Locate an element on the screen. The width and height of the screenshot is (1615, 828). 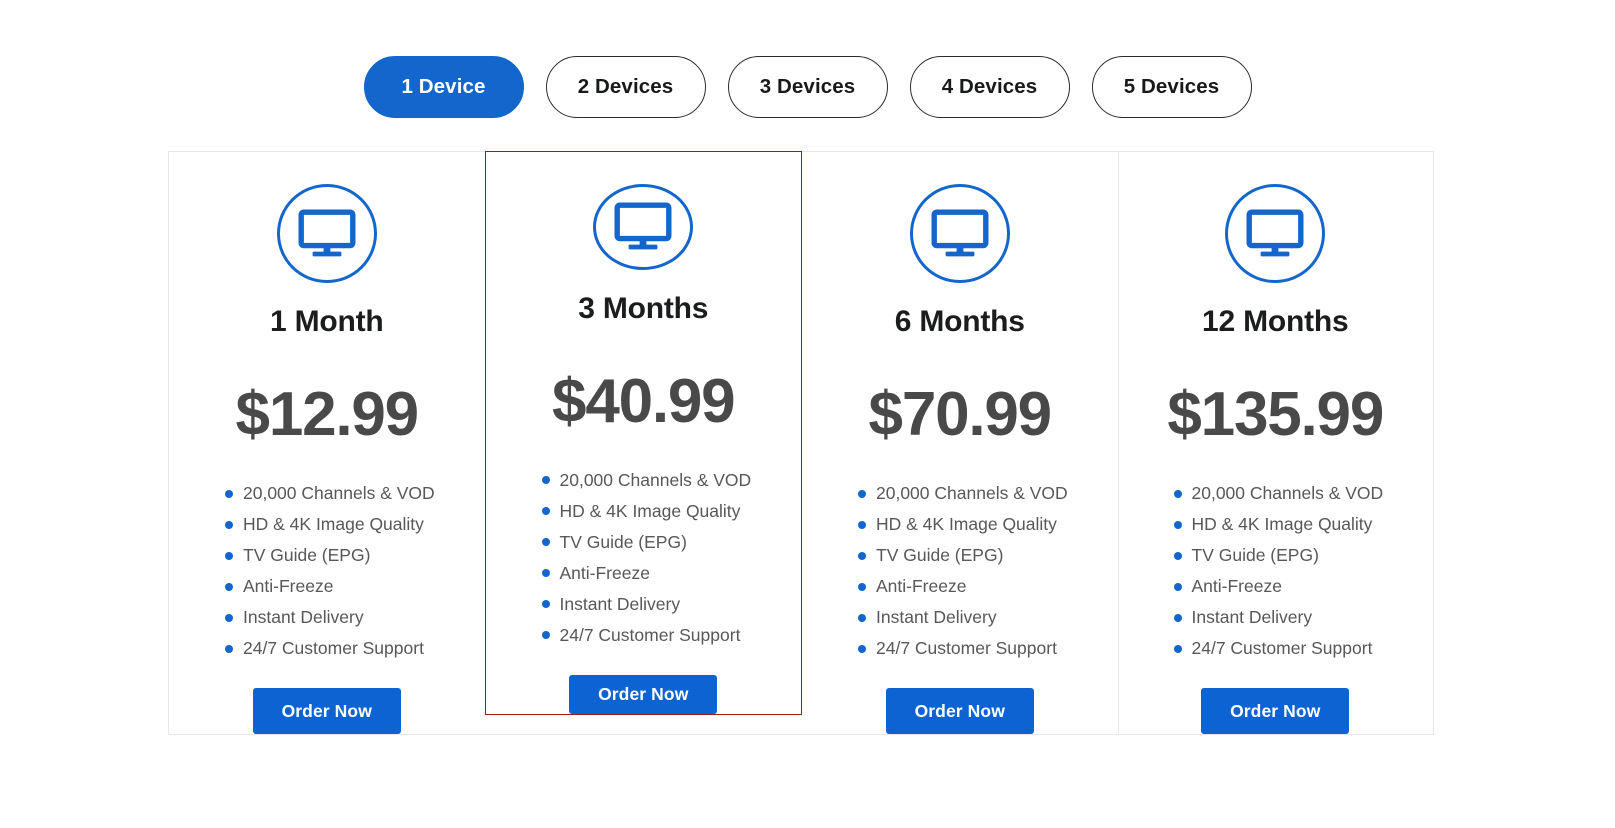
plan-title: 12 Months is located at coordinates (1275, 322).